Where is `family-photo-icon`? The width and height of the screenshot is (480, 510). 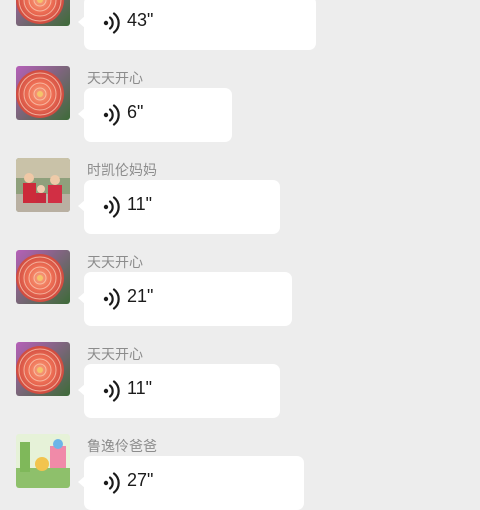 family-photo-icon is located at coordinates (43, 185).